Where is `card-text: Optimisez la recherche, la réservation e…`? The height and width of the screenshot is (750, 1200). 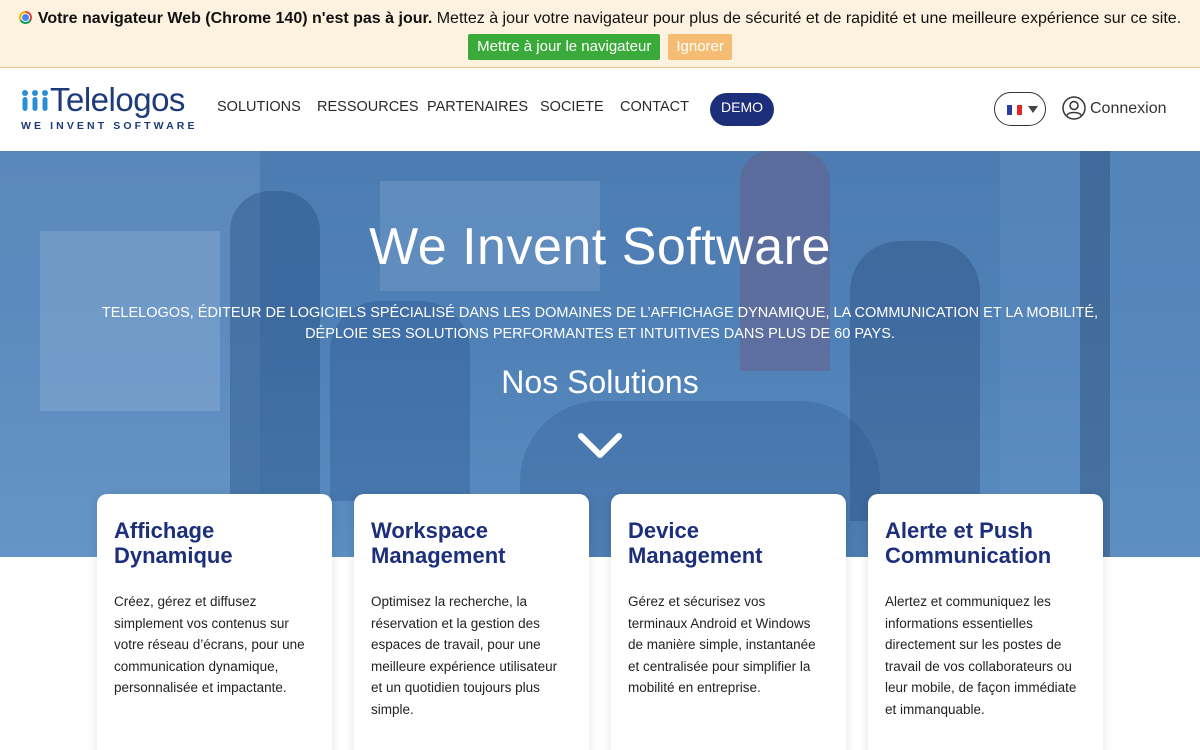
card-text: Optimisez la recherche, la réservation e… is located at coordinates (464, 655).